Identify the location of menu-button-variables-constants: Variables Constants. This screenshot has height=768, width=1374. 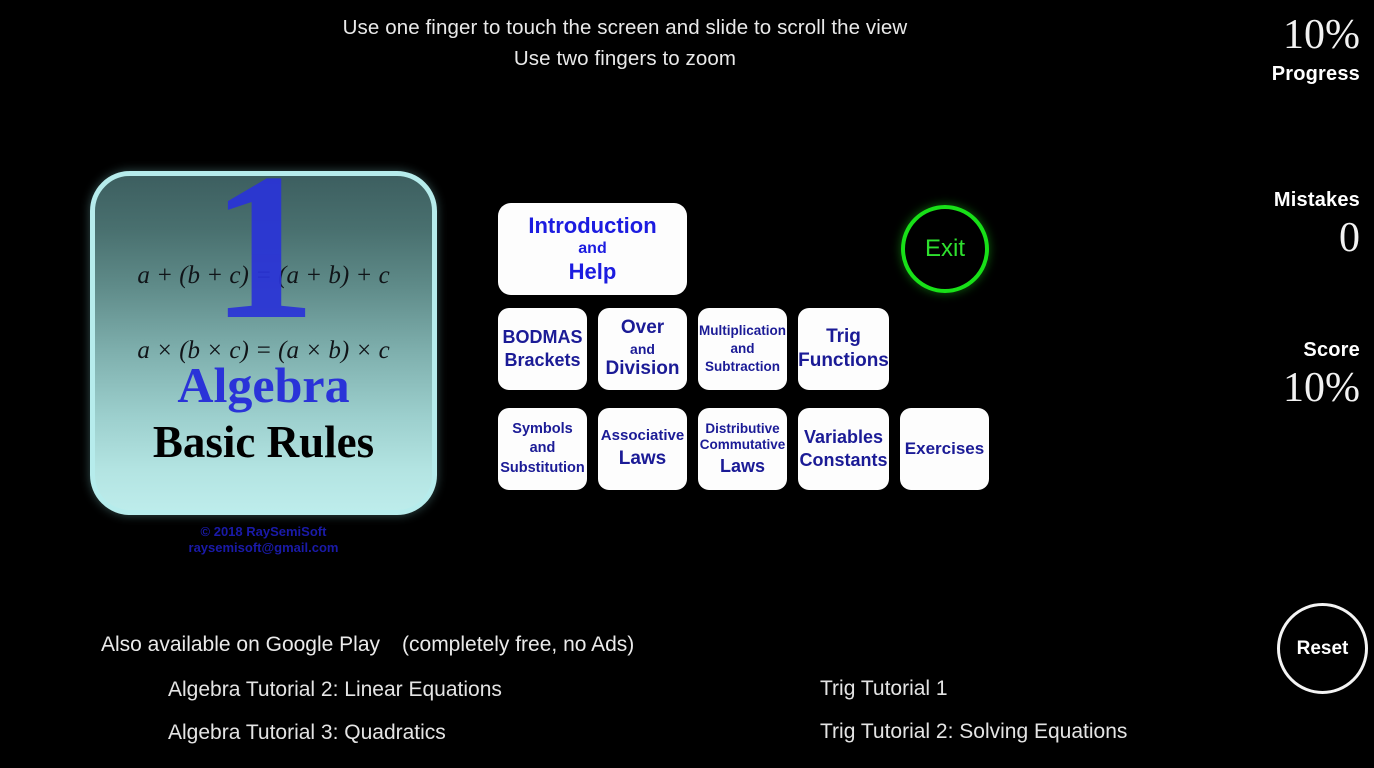
(843, 449).